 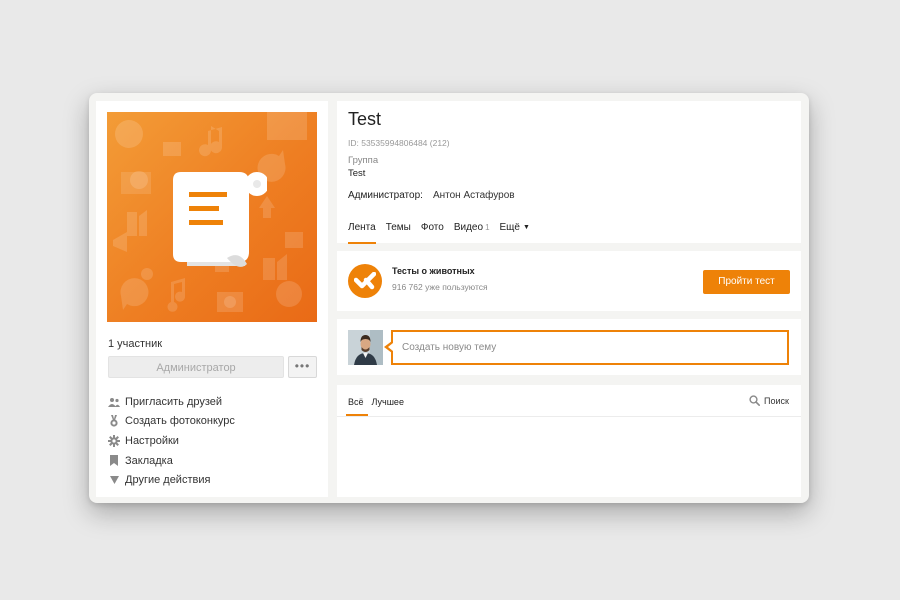 What do you see at coordinates (114, 402) in the screenshot?
I see `people-icon` at bounding box center [114, 402].